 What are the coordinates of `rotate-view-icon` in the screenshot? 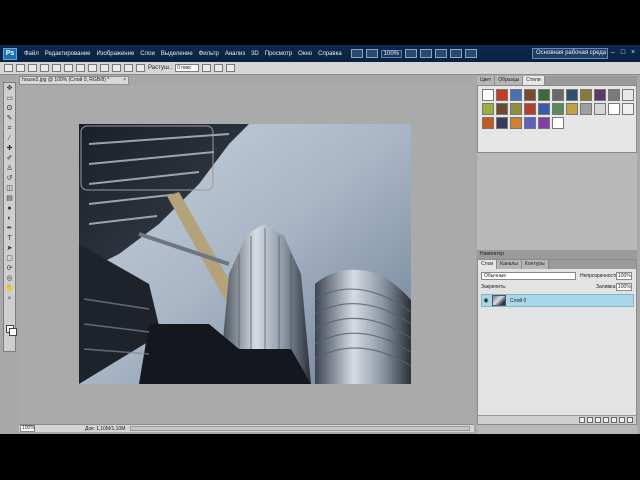 It's located at (441, 53).